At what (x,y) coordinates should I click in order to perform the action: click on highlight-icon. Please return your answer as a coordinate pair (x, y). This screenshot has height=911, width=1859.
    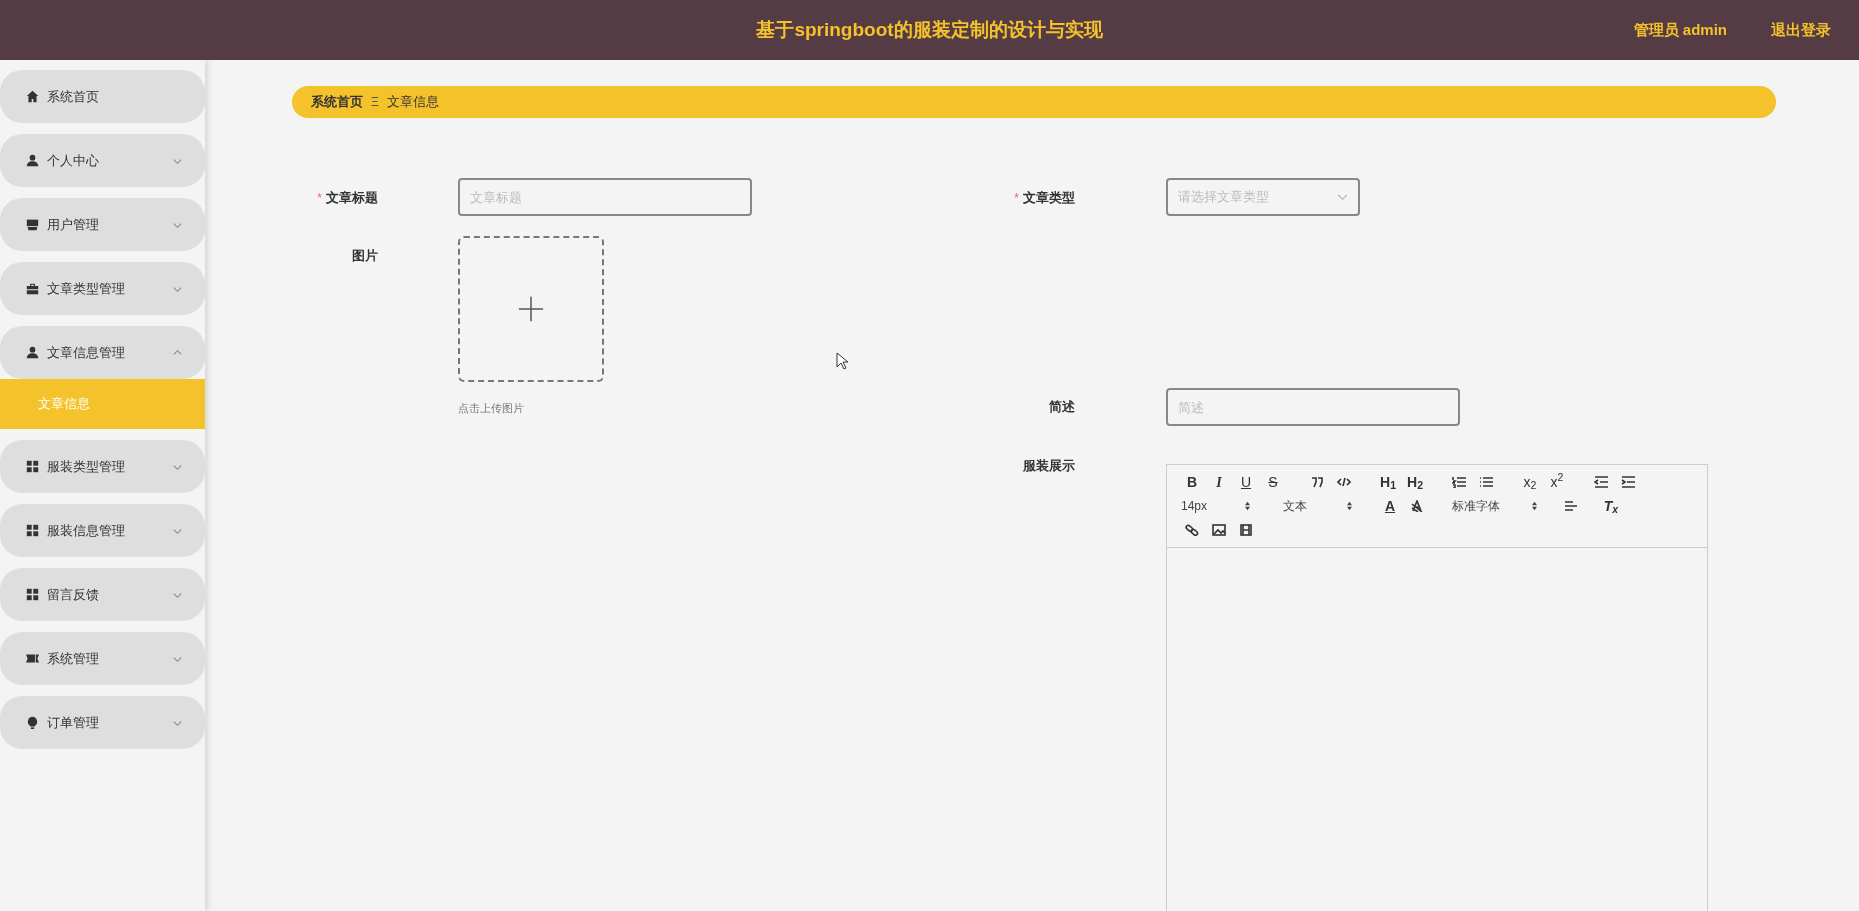
    Looking at the image, I should click on (1417, 506).